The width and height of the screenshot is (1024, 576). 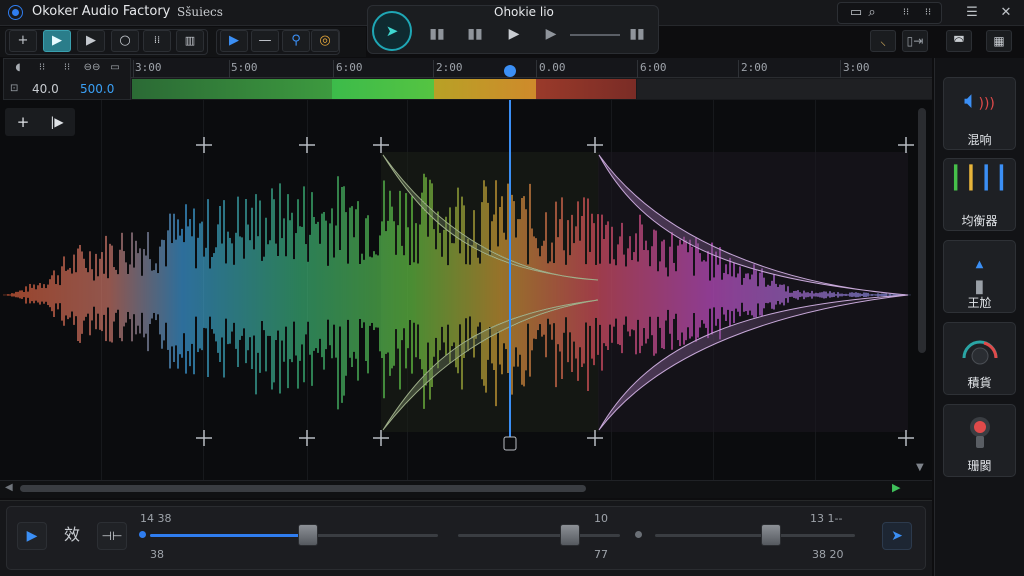 I want to click on record-icon, so click(x=979, y=434).